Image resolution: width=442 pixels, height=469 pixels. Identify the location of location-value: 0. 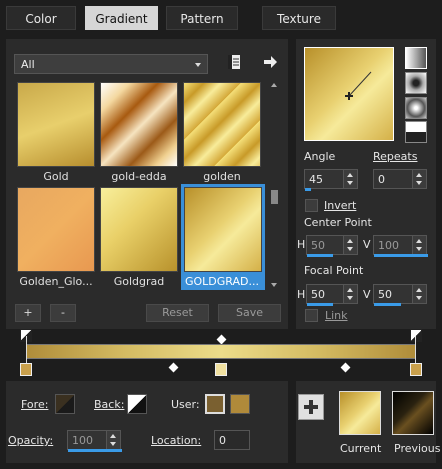
(222, 440).